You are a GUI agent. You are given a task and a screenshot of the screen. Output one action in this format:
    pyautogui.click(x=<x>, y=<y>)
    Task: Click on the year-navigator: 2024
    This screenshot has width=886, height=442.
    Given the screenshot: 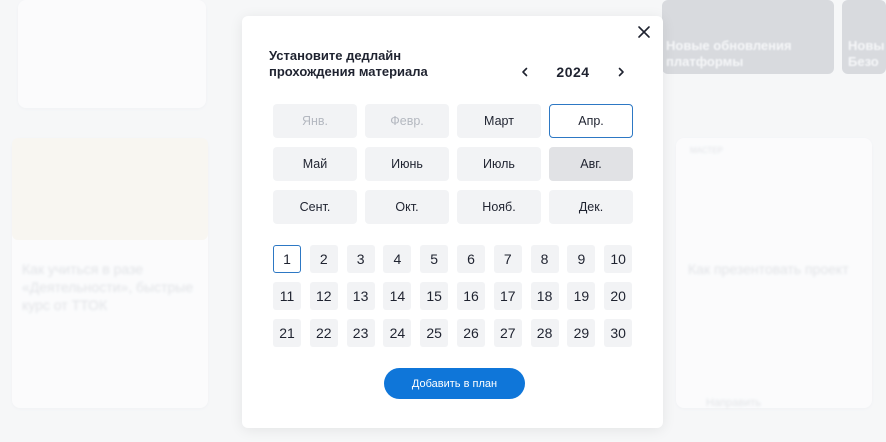 What is the action you would take?
    pyautogui.click(x=573, y=72)
    